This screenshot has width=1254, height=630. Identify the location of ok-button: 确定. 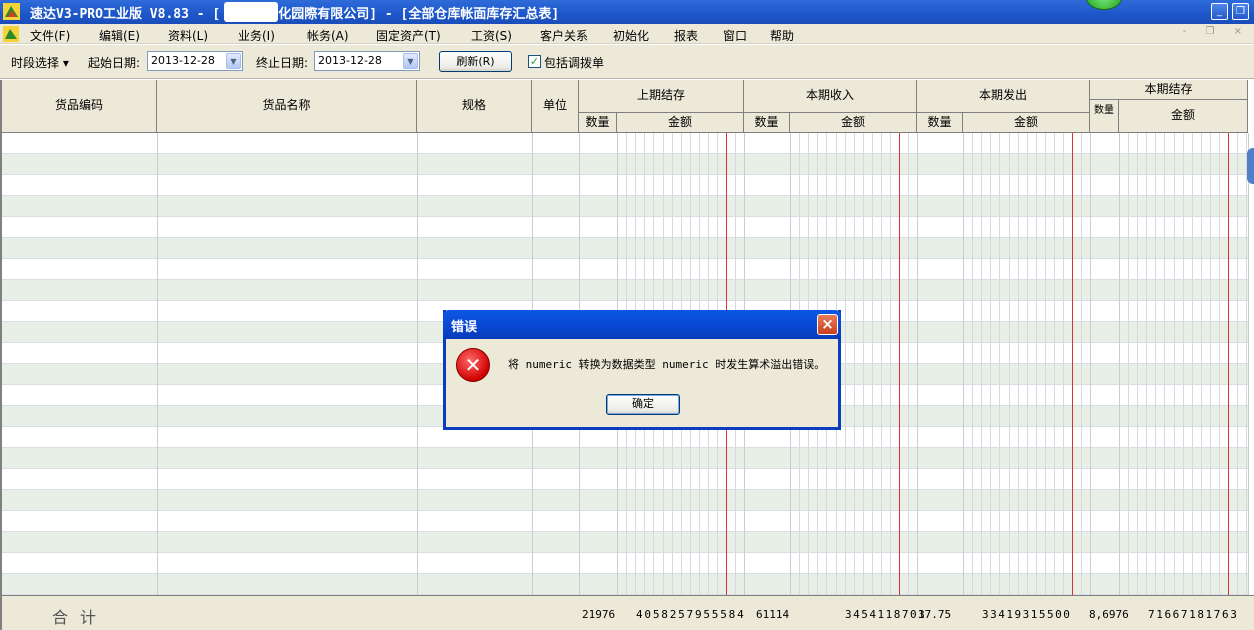
(643, 404).